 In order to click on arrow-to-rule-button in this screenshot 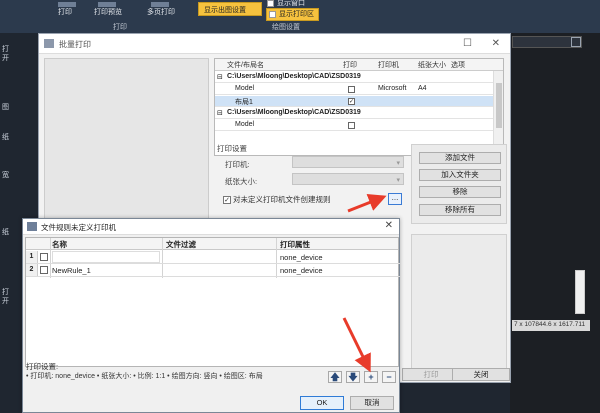, I will do `click(367, 203)`.